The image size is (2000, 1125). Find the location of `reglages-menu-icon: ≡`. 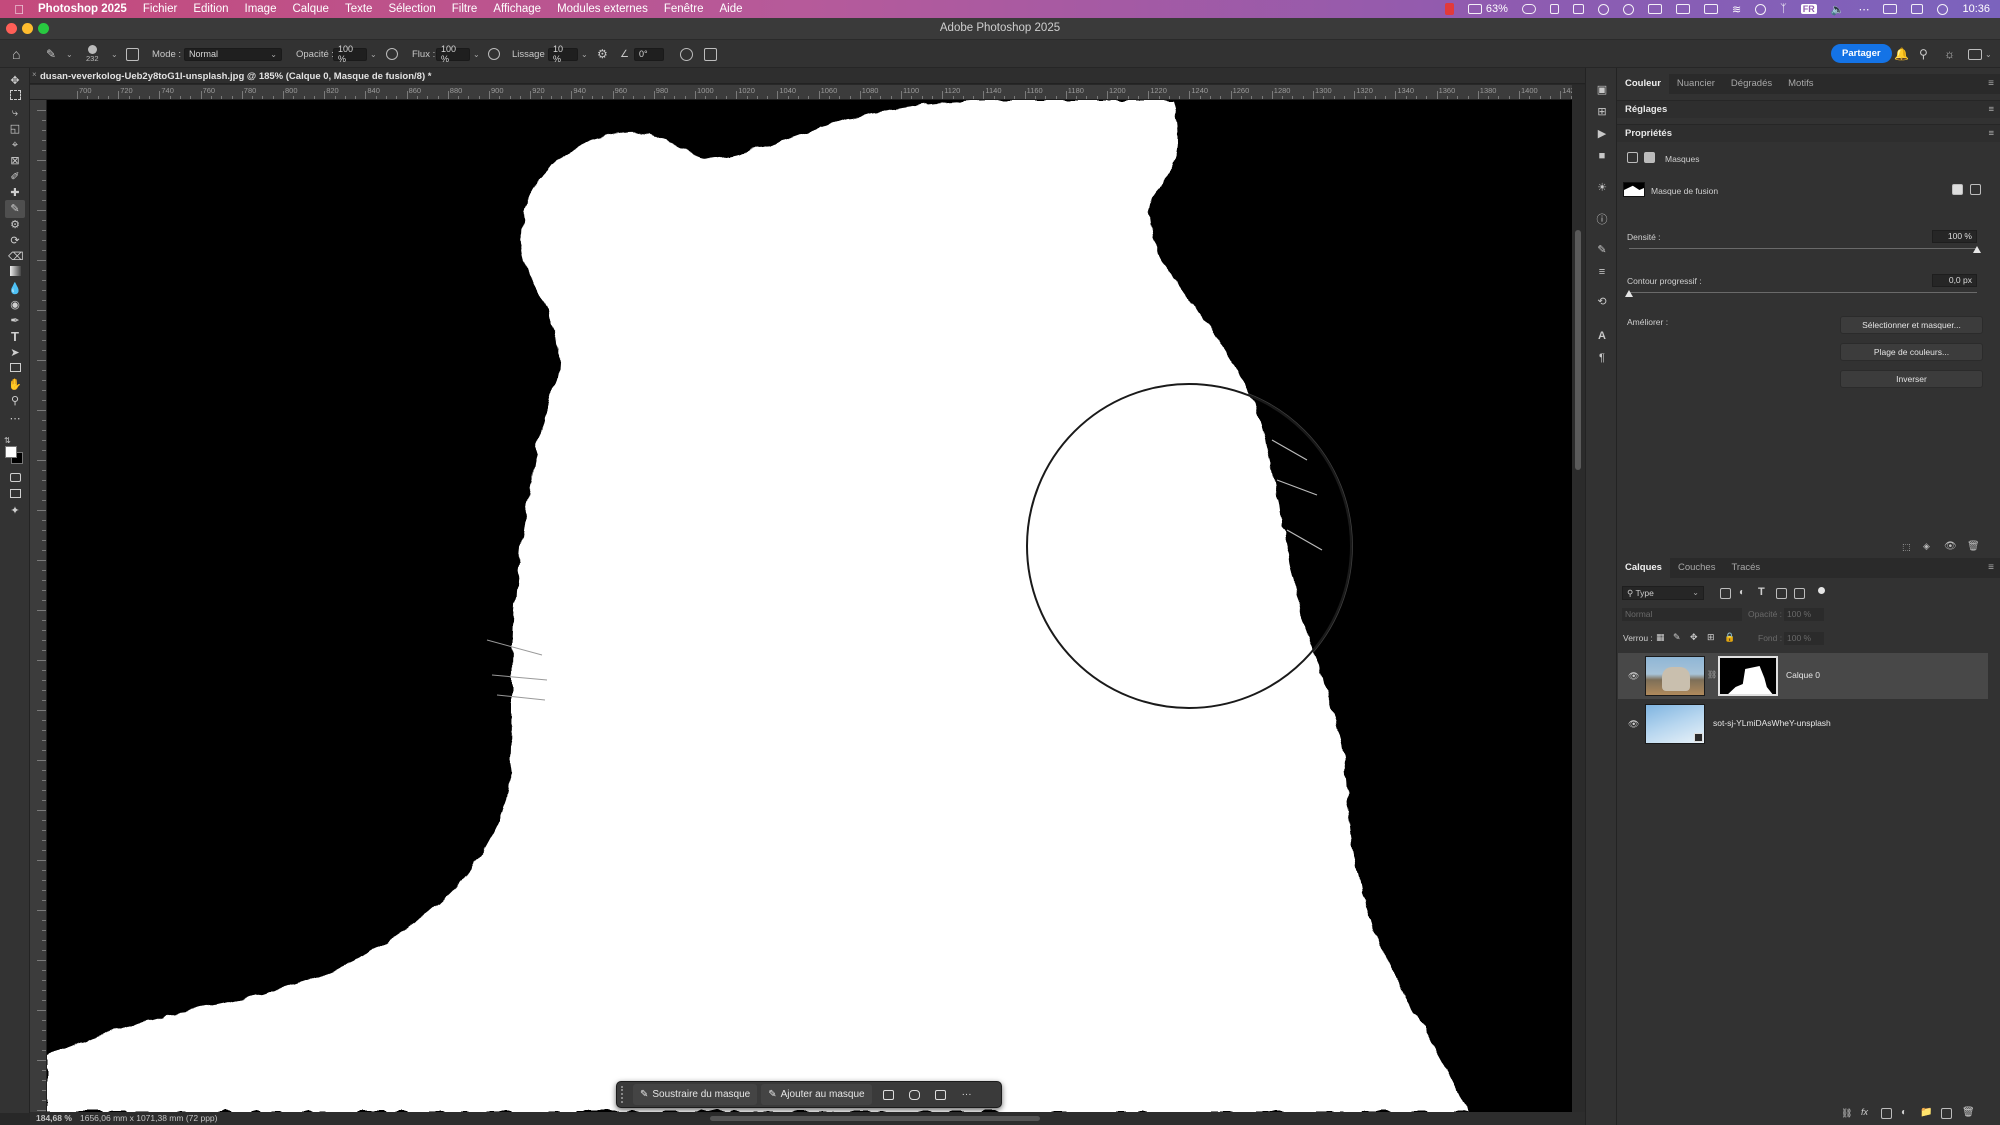

reglages-menu-icon: ≡ is located at coordinates (1991, 110).